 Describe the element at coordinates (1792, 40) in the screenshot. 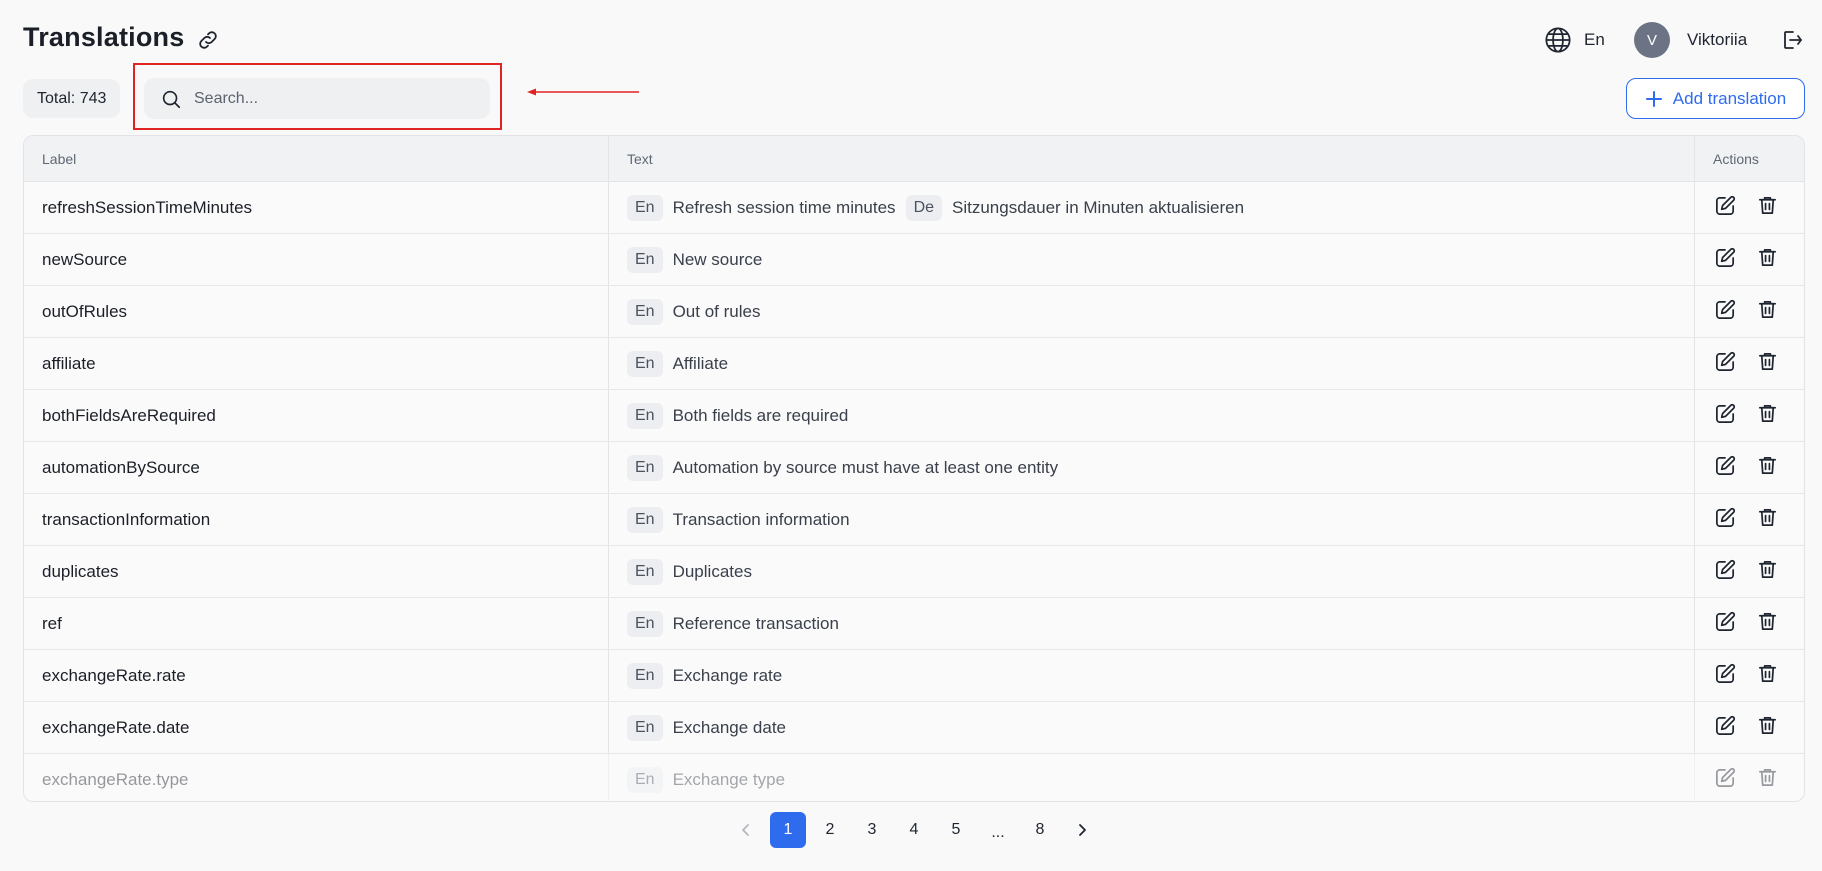

I see `logout-icon` at that location.